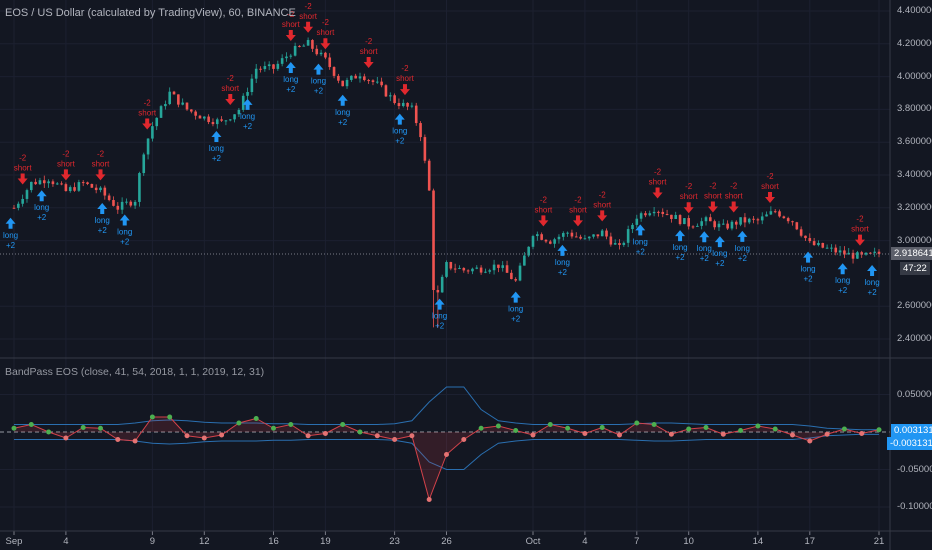 The width and height of the screenshot is (932, 550). What do you see at coordinates (533, 541) in the screenshot?
I see `time-tick-label: Oct` at bounding box center [533, 541].